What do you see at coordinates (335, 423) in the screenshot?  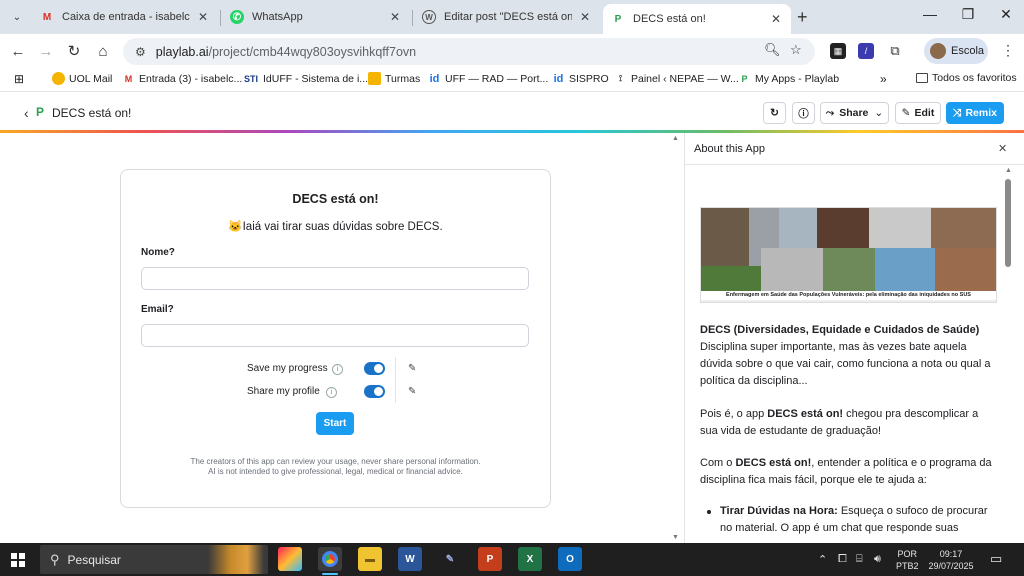 I see `start-button: Start` at bounding box center [335, 423].